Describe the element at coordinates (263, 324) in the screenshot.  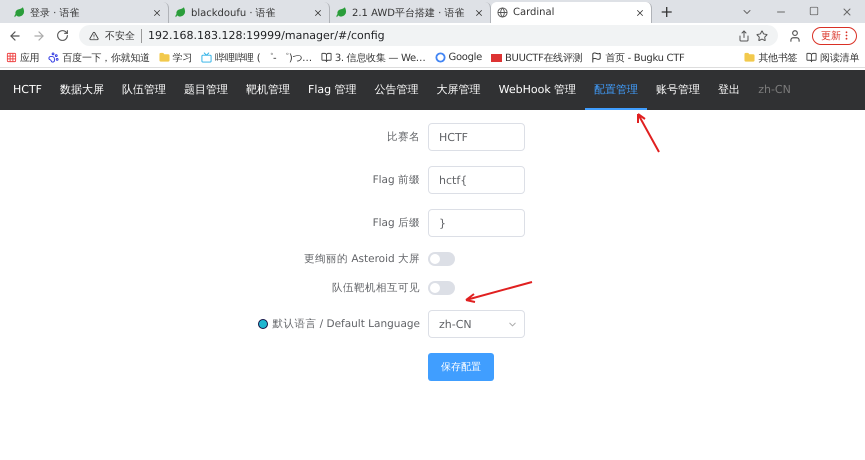
I see `globe-dot-icon` at that location.